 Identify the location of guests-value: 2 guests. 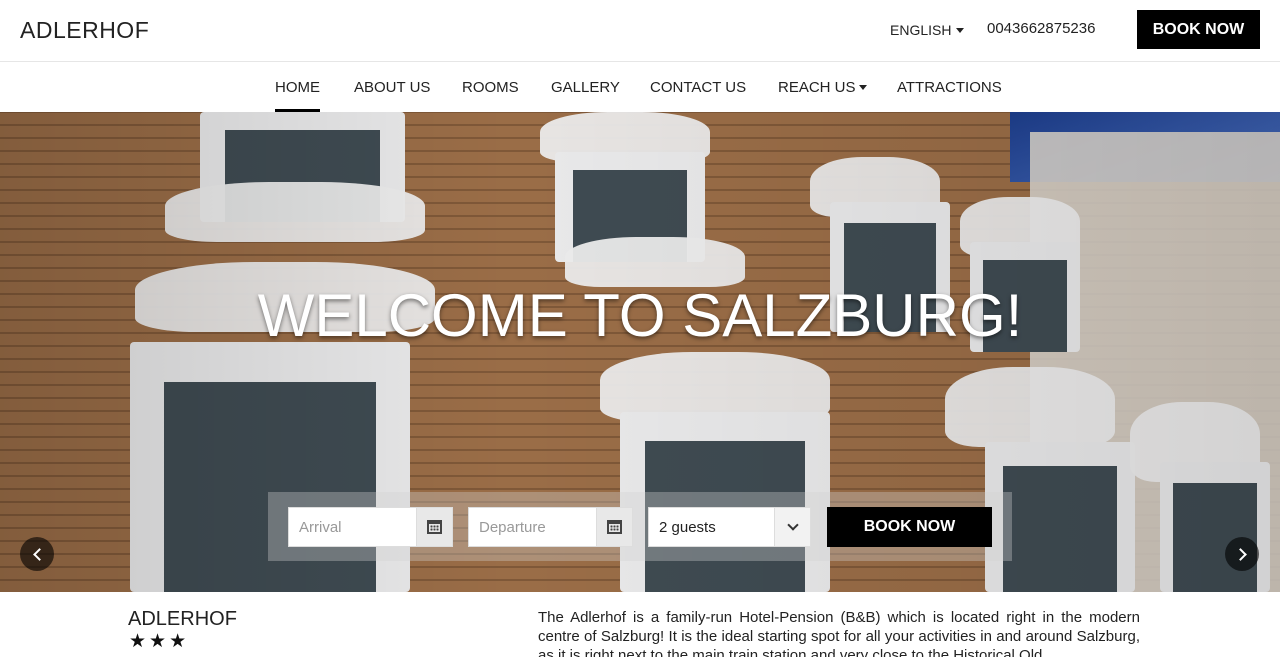
(687, 527).